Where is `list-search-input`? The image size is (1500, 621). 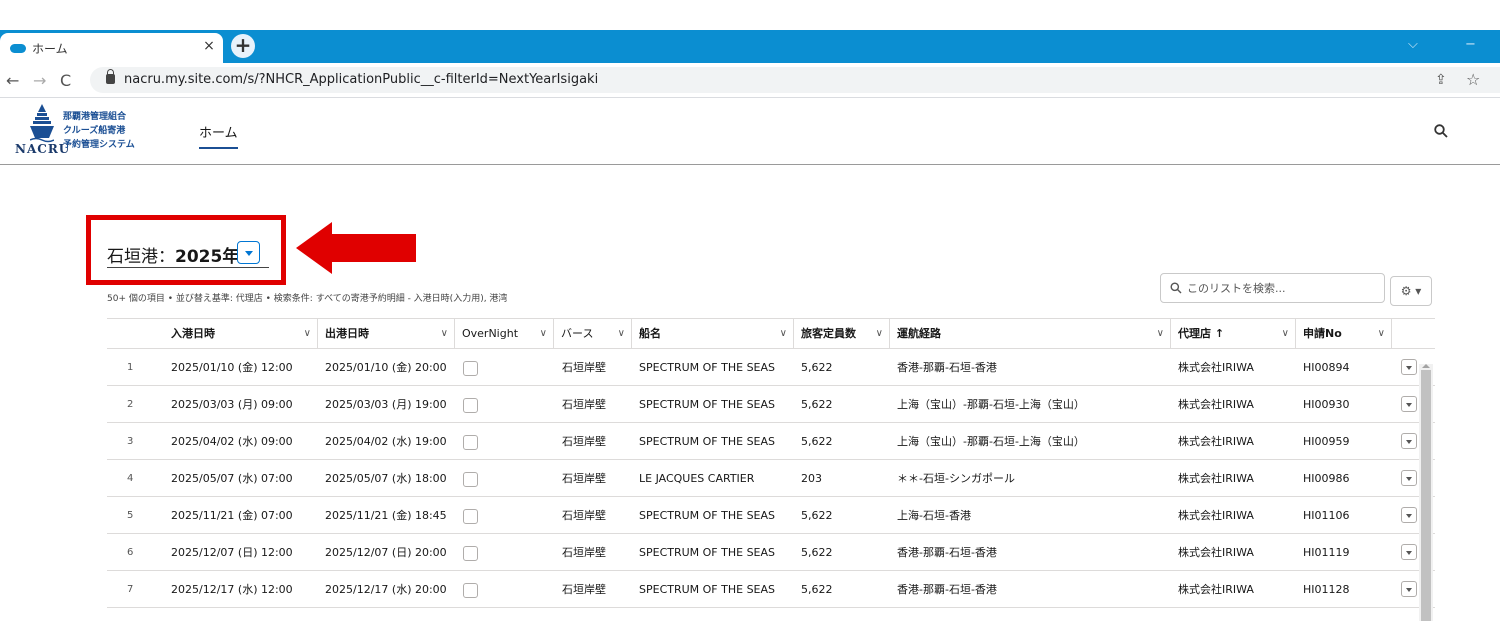 list-search-input is located at coordinates (1282, 288).